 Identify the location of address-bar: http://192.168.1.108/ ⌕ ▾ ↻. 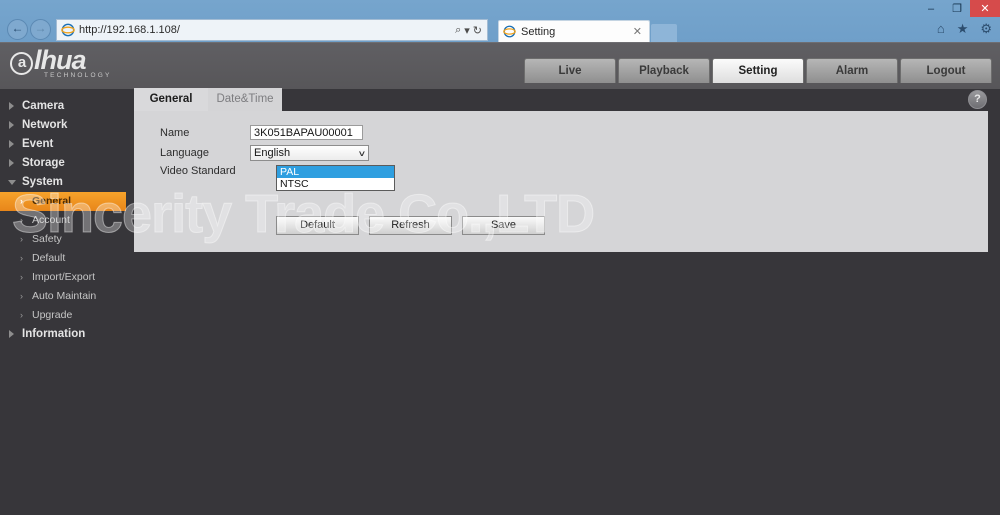
(272, 30).